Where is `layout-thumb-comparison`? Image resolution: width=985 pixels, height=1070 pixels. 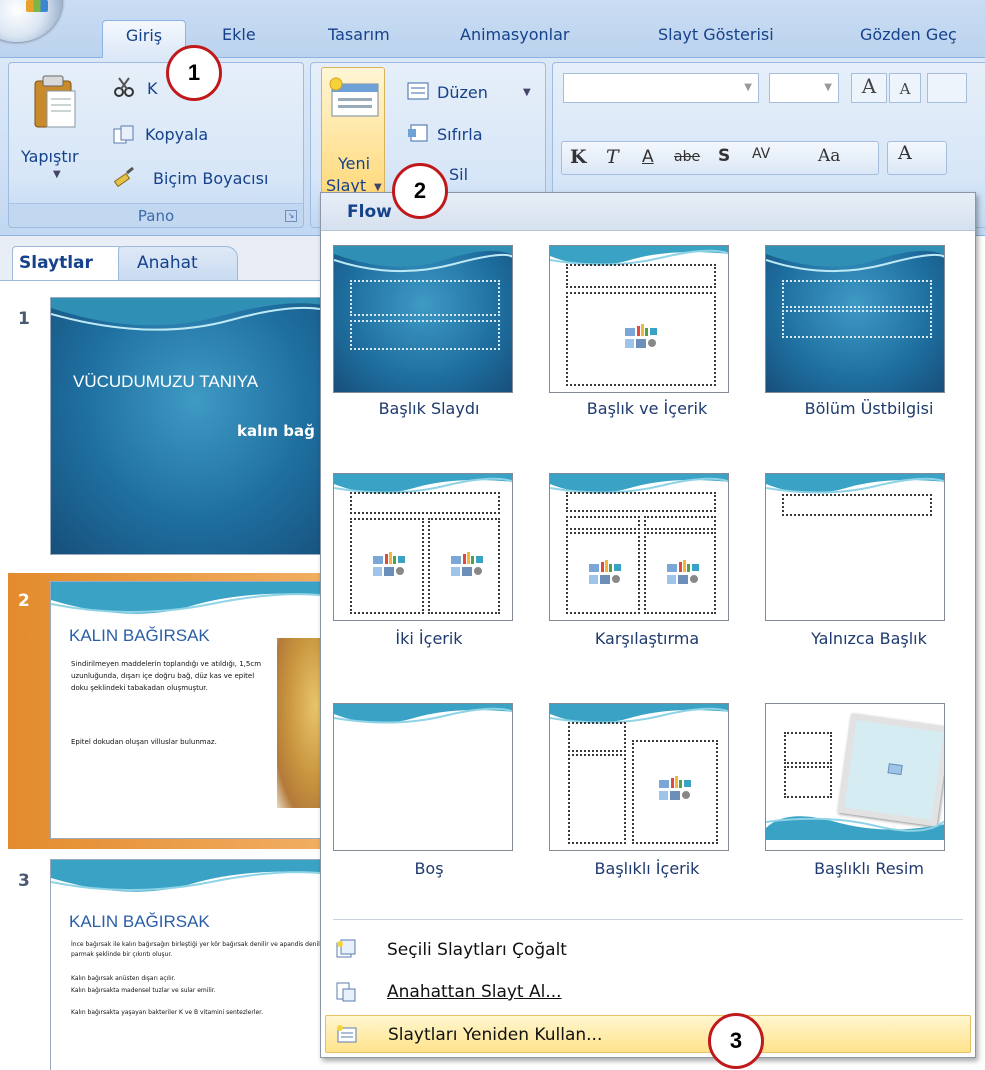 layout-thumb-comparison is located at coordinates (639, 547).